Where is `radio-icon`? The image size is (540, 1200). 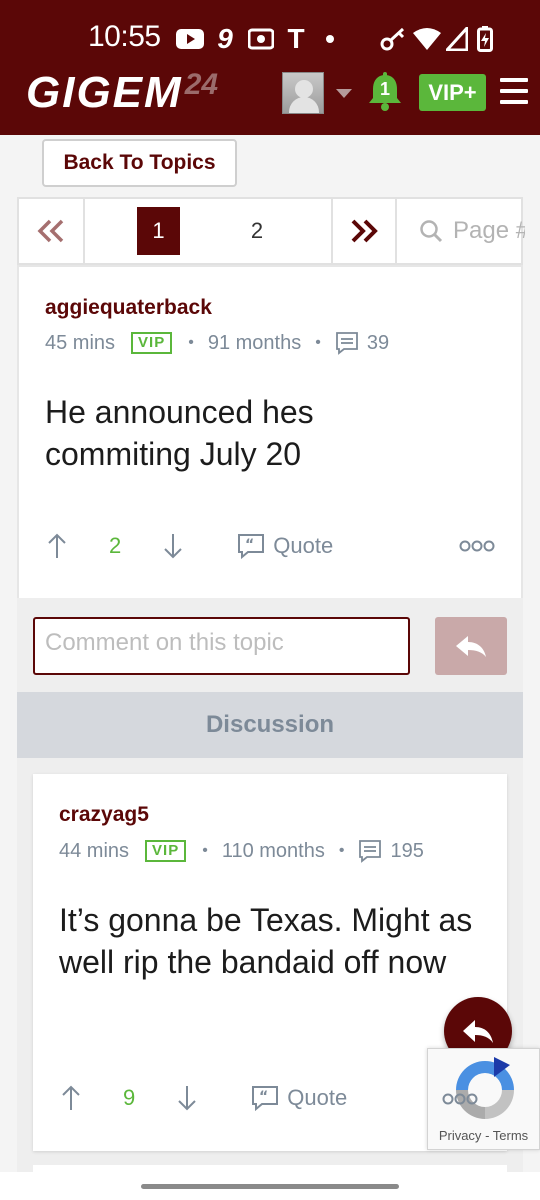
radio-icon is located at coordinates (261, 39).